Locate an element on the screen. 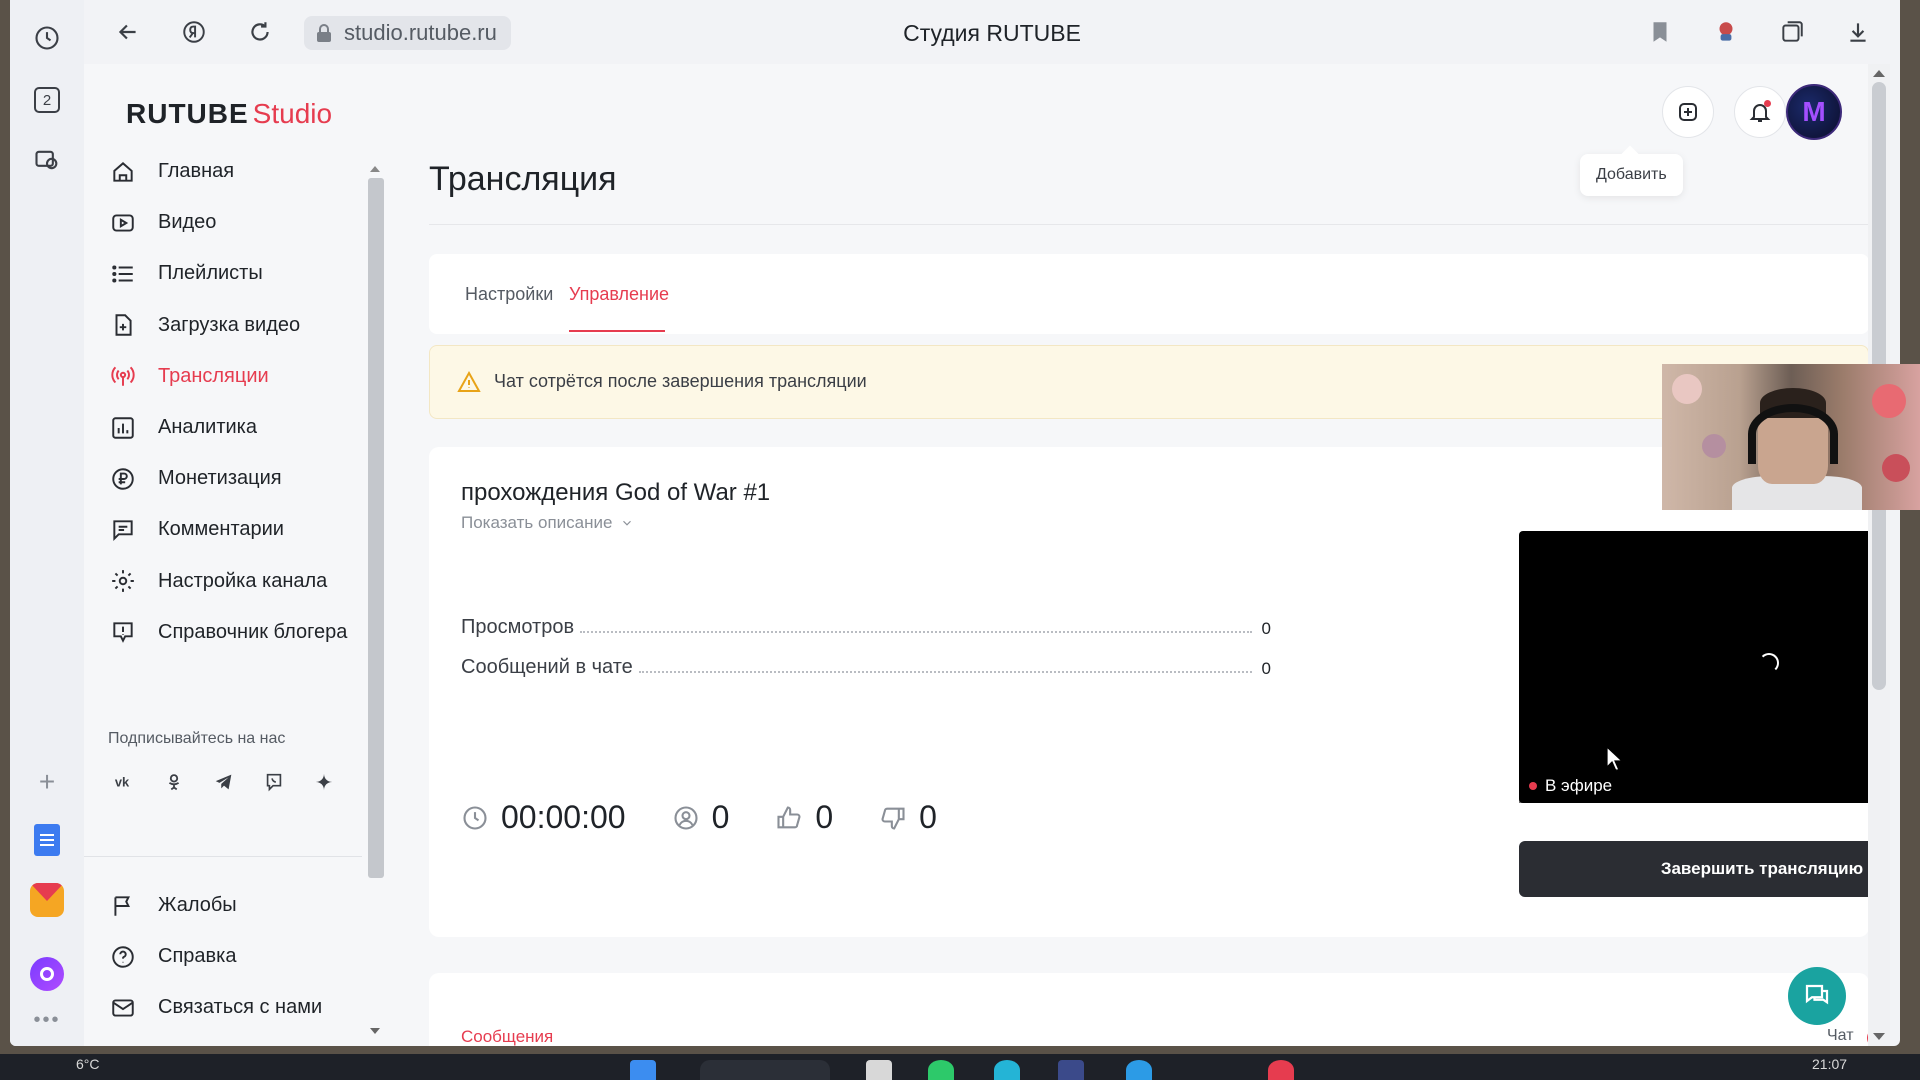  sidebar-scrollbar is located at coordinates (375, 599).